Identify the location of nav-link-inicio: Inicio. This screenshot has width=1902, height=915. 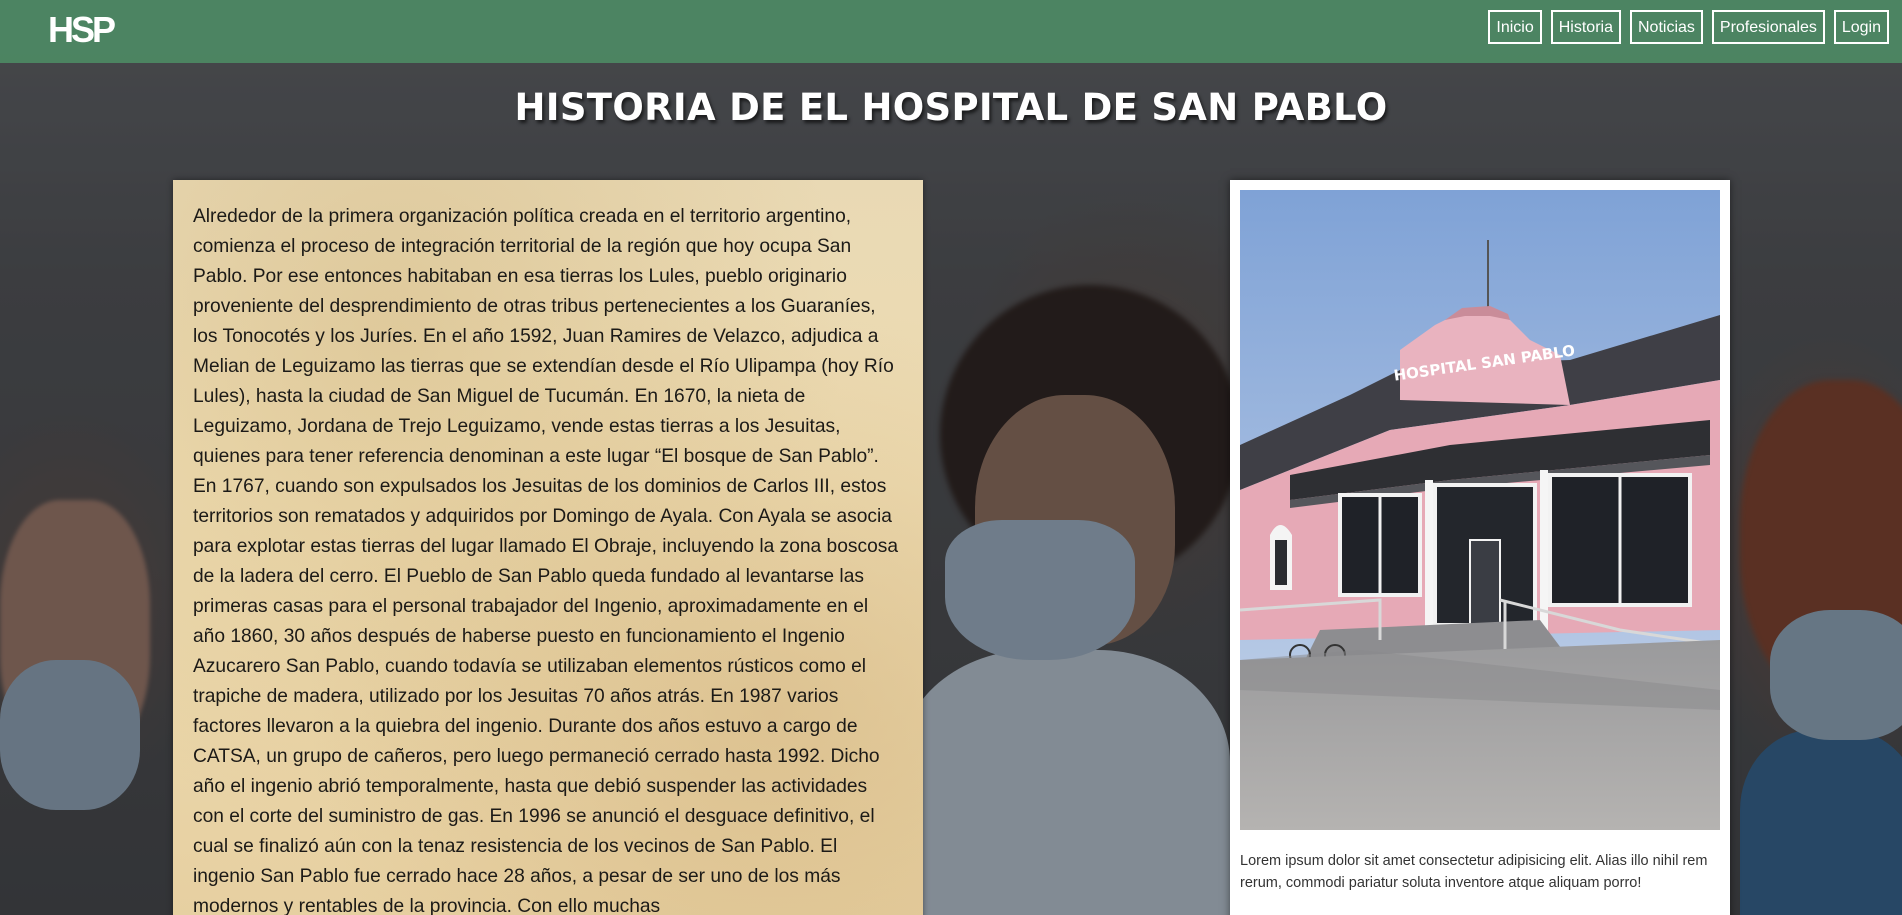
(1515, 27).